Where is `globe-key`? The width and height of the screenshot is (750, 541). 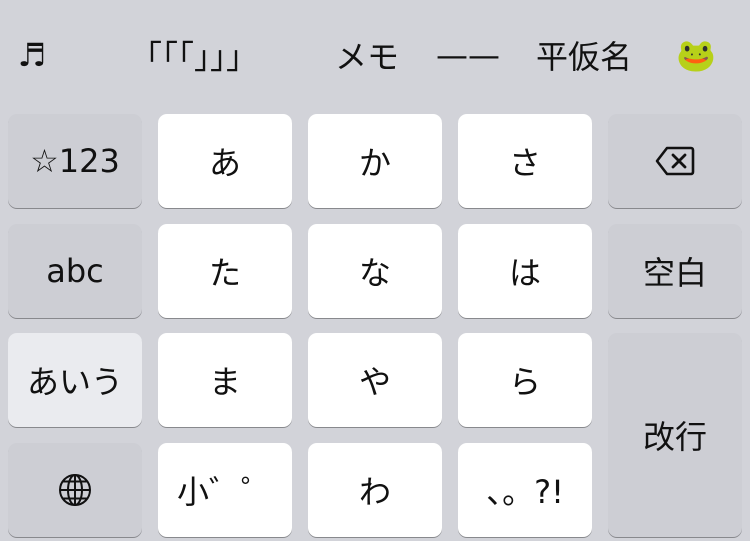 globe-key is located at coordinates (75, 490).